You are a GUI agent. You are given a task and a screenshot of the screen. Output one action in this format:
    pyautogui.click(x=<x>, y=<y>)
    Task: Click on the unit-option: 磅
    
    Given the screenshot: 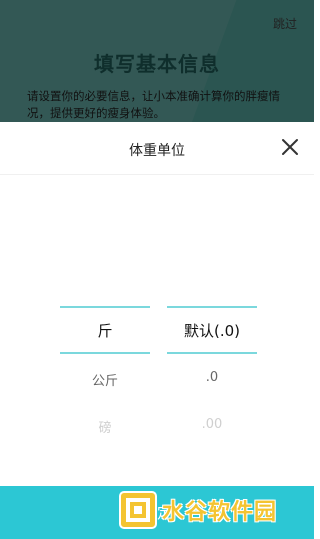 What is the action you would take?
    pyautogui.click(x=105, y=426)
    